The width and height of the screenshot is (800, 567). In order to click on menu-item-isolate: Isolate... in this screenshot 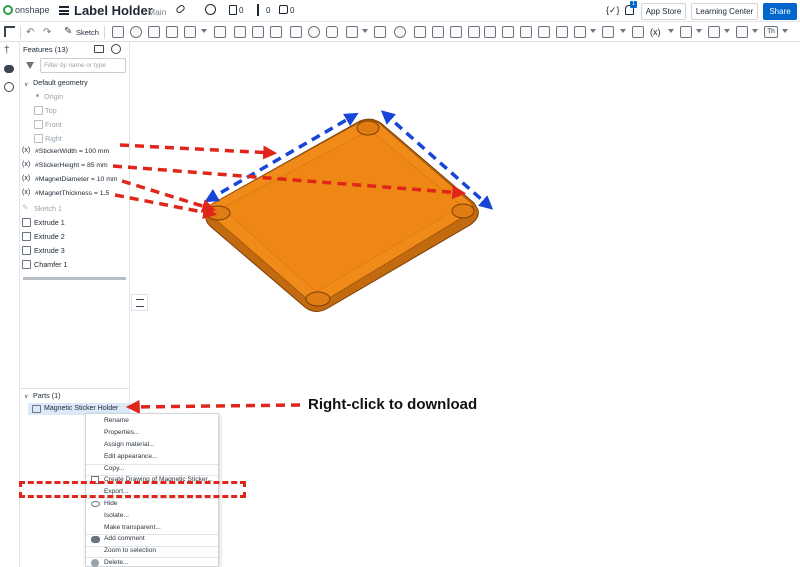, I will do `click(116, 515)`.